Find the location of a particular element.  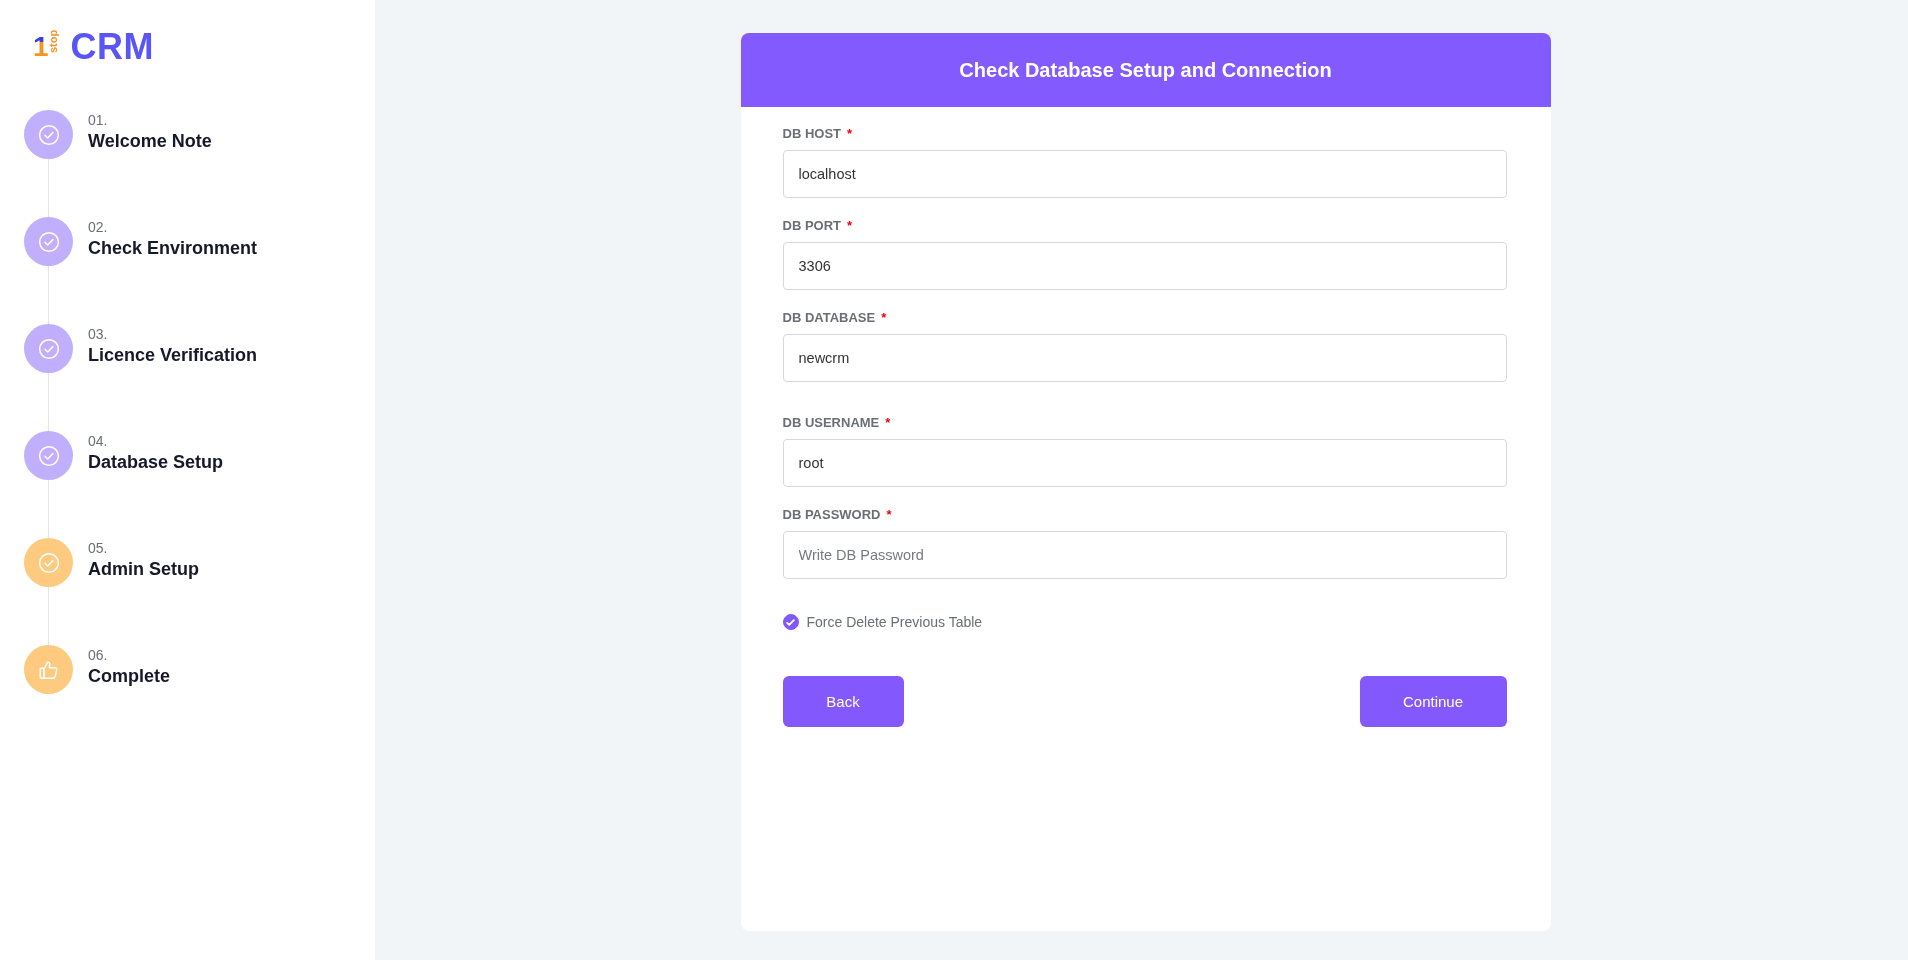

step-title: Database Setup is located at coordinates (156, 462).